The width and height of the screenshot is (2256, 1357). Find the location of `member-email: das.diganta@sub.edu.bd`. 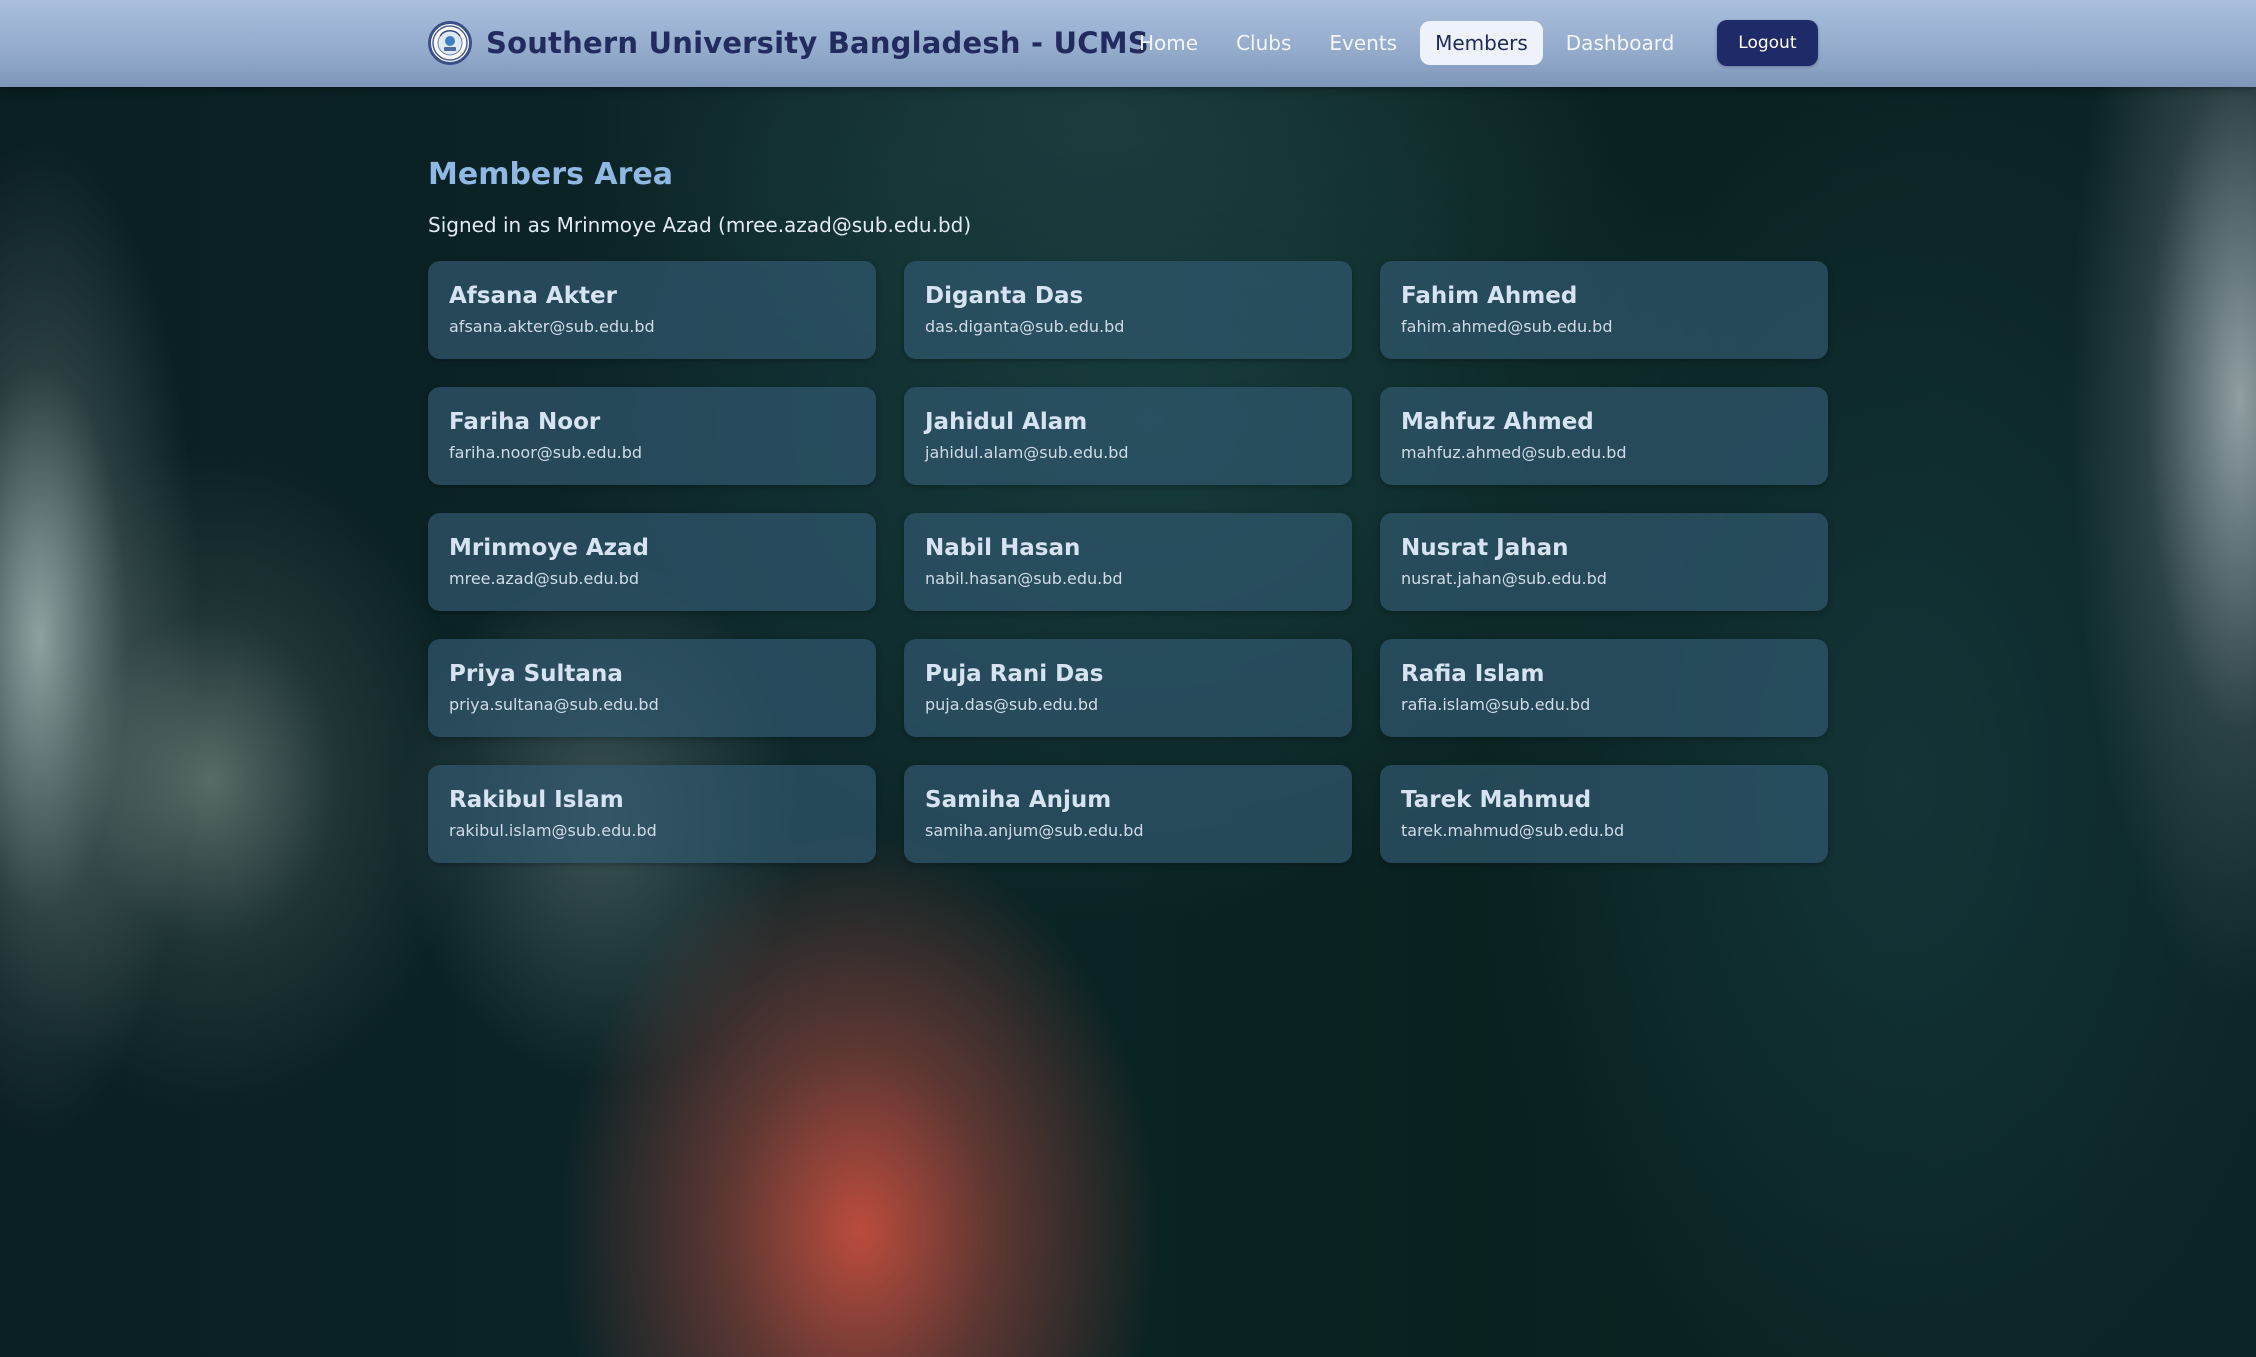

member-email: das.diganta@sub.edu.bd is located at coordinates (1025, 326).